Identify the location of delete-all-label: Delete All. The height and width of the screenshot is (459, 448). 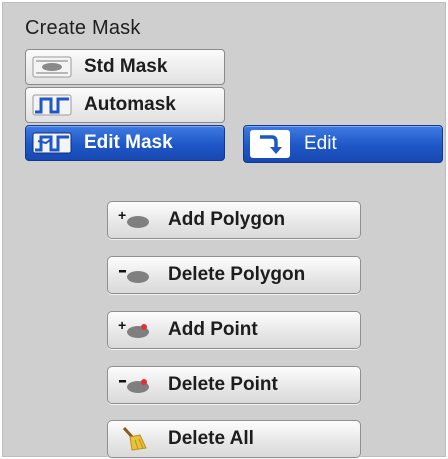
(211, 438).